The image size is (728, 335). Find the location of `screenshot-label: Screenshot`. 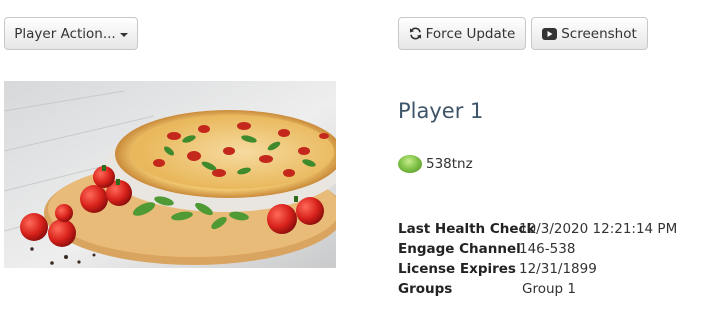

screenshot-label: Screenshot is located at coordinates (599, 33).